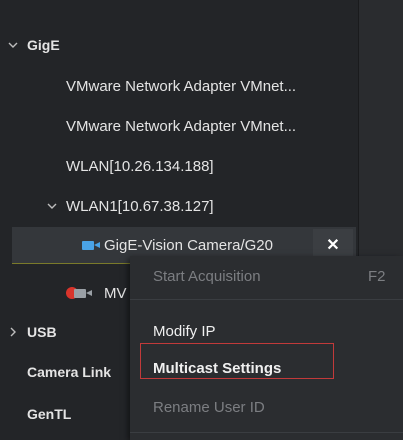 This screenshot has height=440, width=403. I want to click on menu-item-label: Start Acquisition, so click(207, 276).